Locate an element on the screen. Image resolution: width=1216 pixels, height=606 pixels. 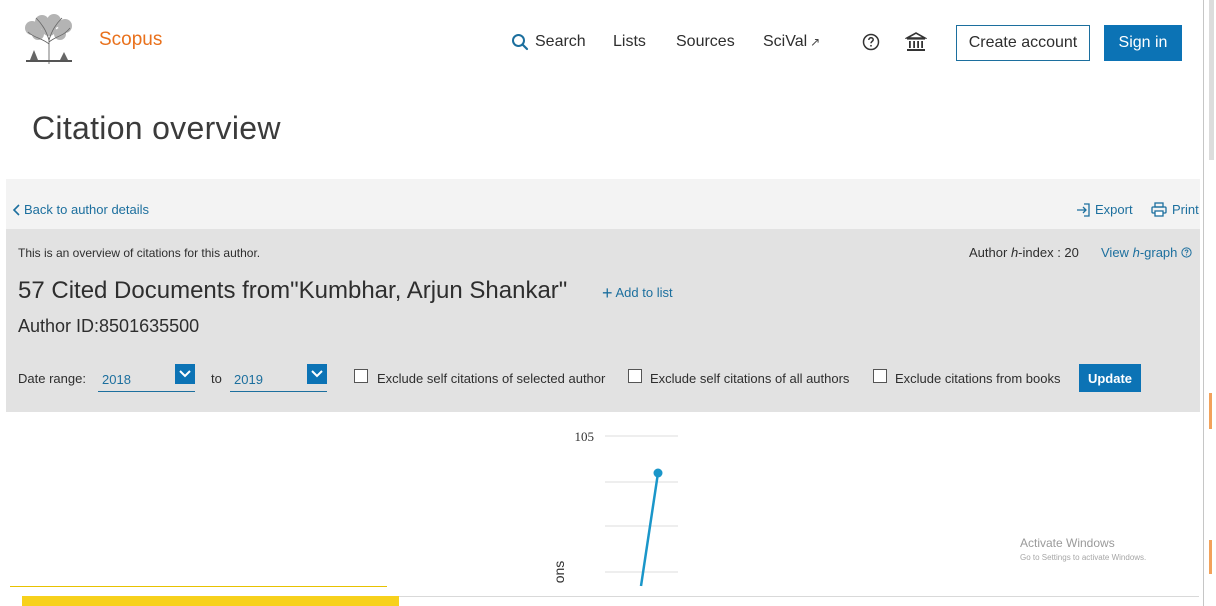
nav-lists: Lists is located at coordinates (629, 42).